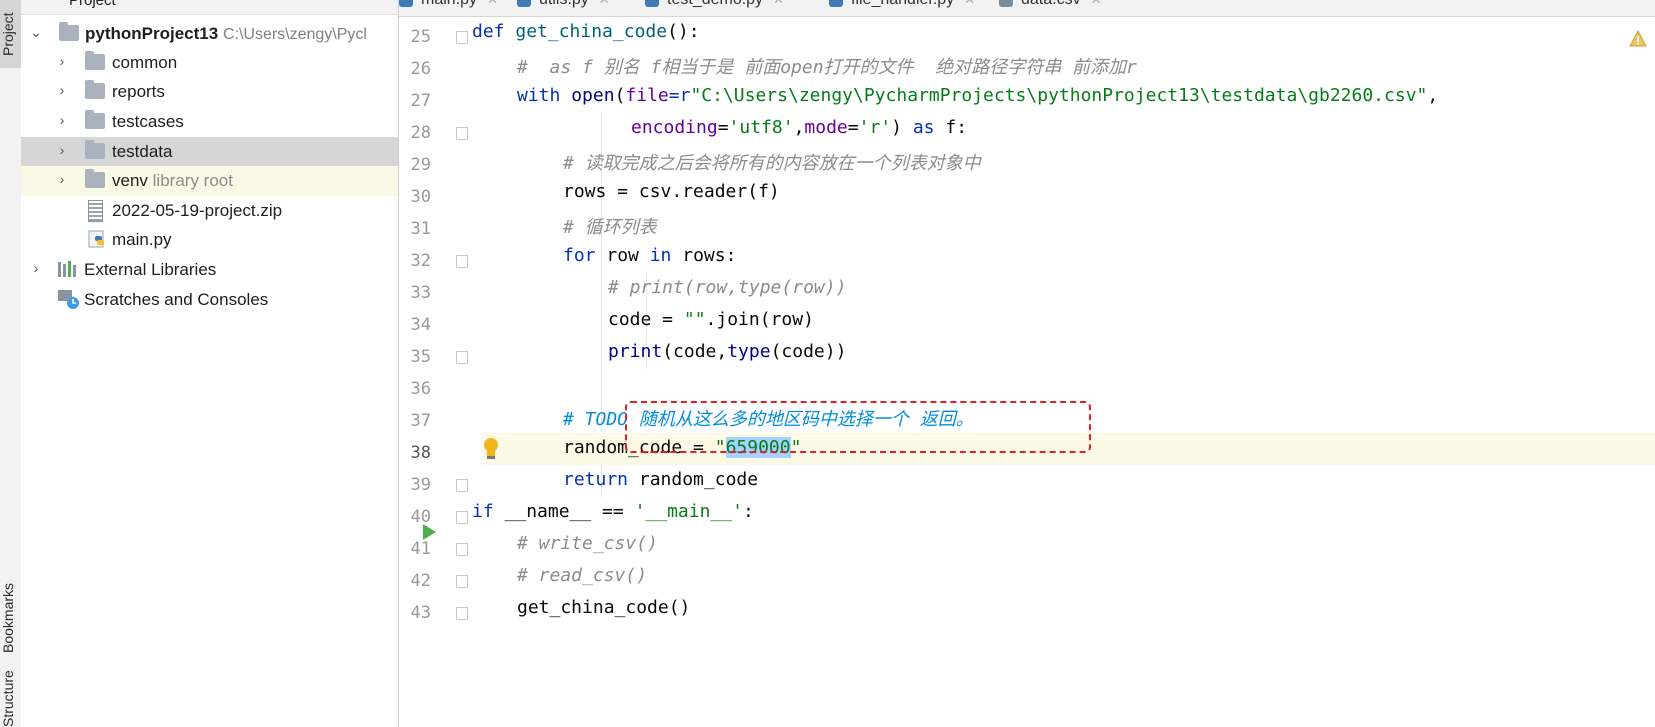 The height and width of the screenshot is (727, 1655). Describe the element at coordinates (1050, 8) in the screenshot. I see `tab-data-csv: data.csv✕` at that location.